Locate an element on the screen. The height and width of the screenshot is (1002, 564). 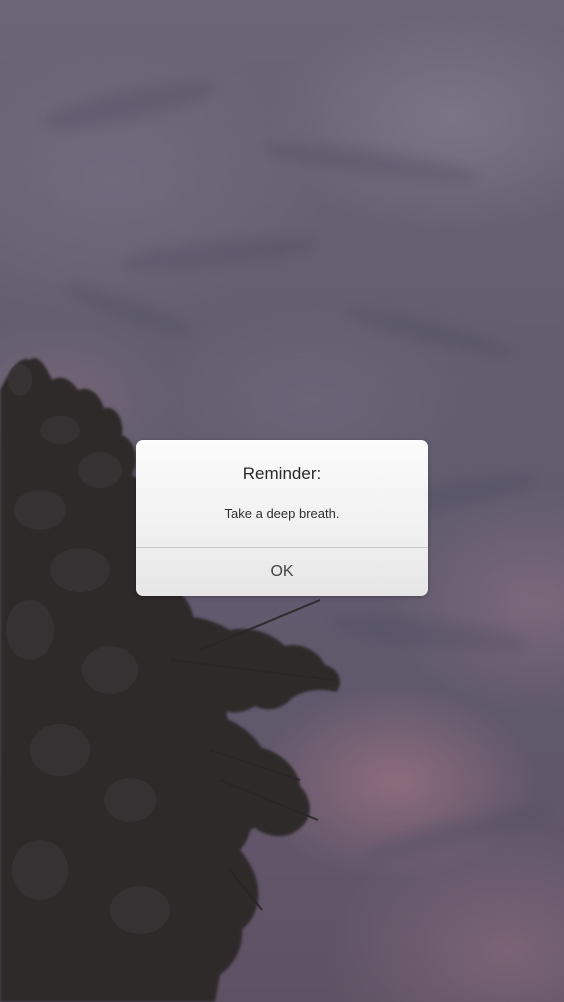
alert-title: Reminder: is located at coordinates (282, 473).